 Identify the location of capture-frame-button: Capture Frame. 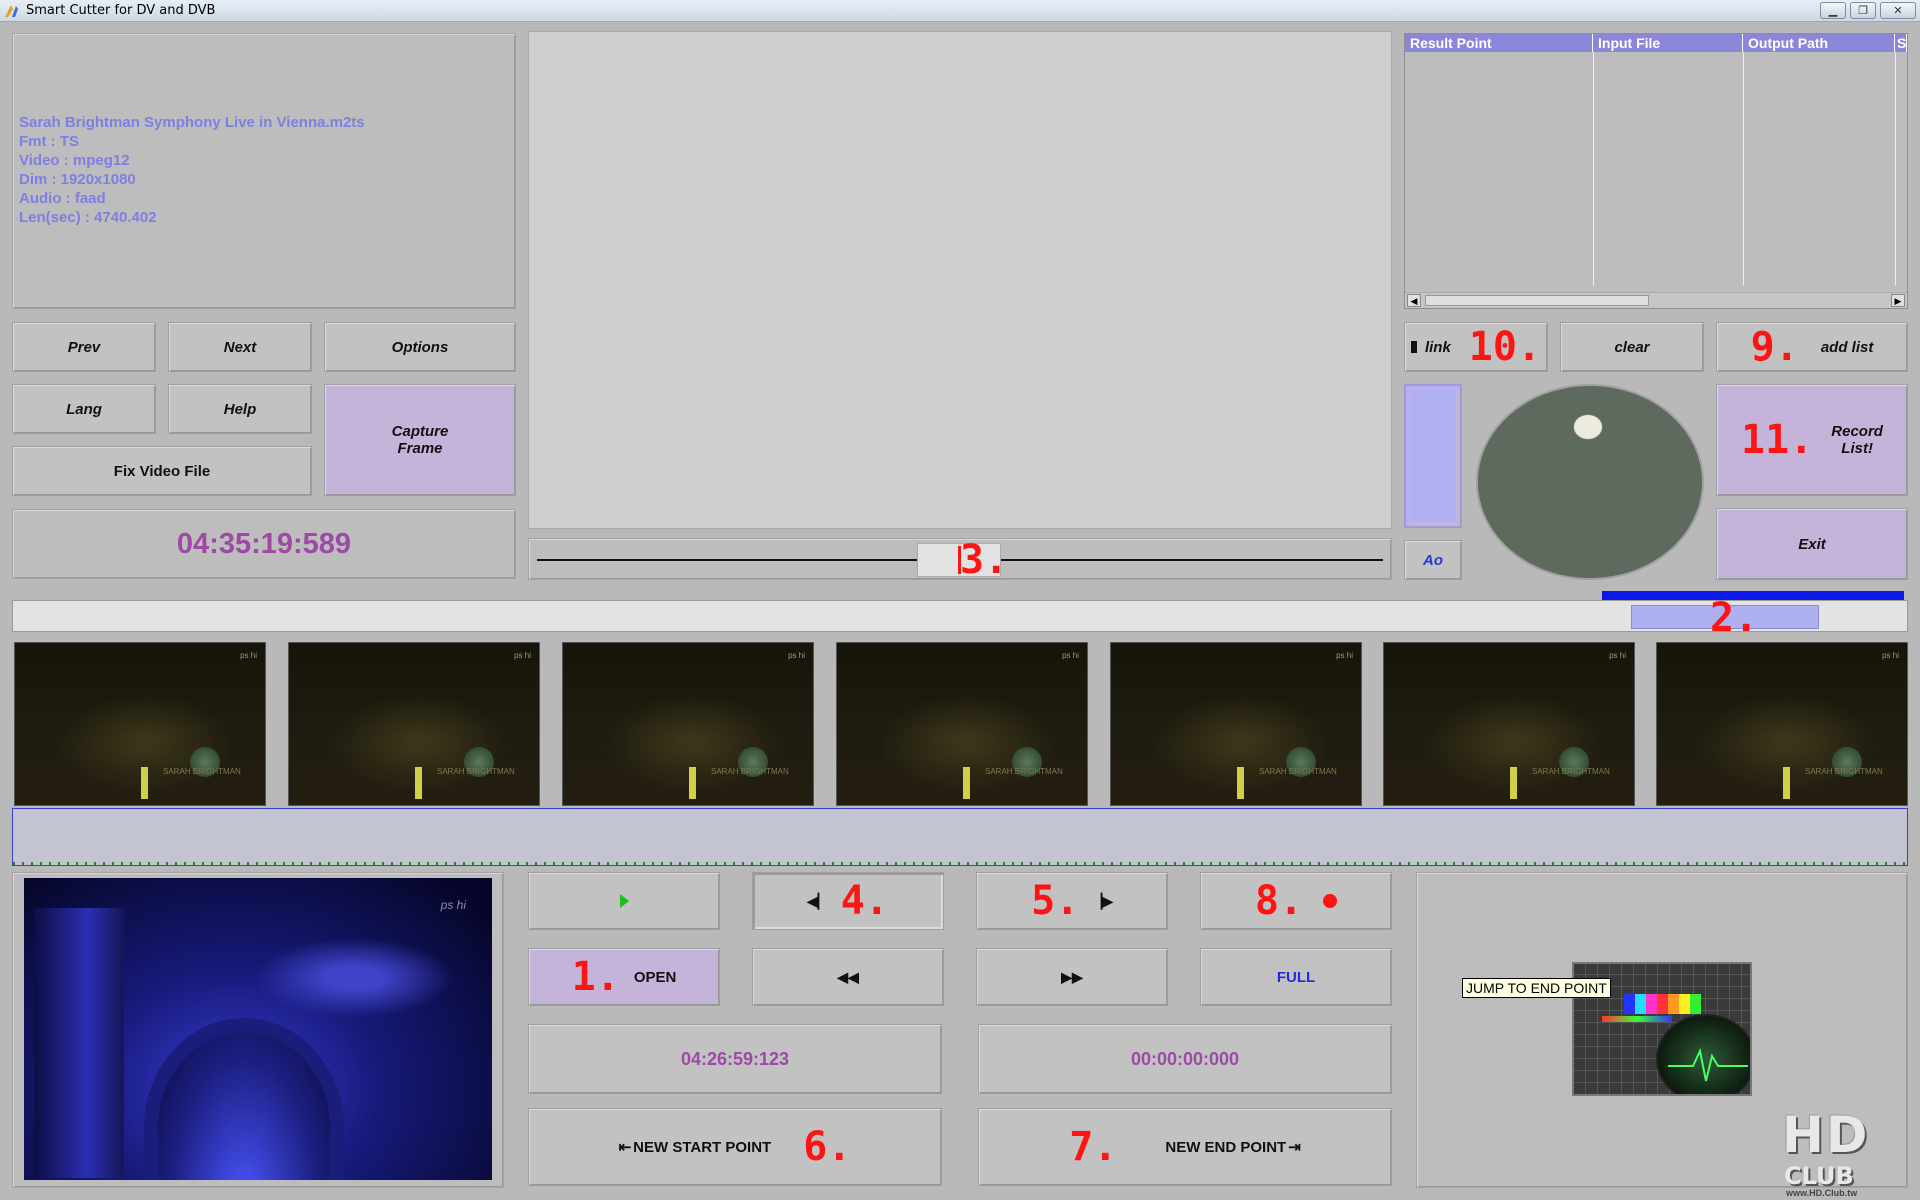
(420, 440).